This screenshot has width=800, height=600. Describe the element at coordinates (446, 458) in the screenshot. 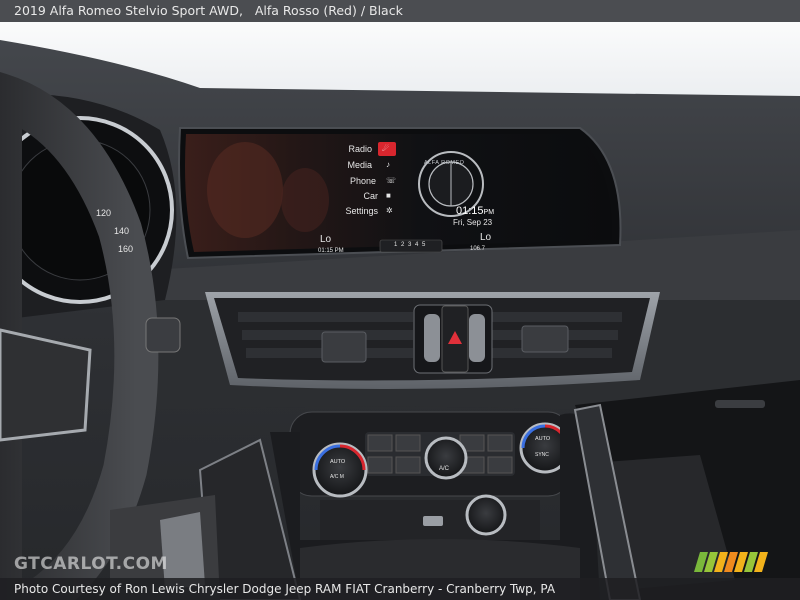

I see `center-fan-knob` at that location.